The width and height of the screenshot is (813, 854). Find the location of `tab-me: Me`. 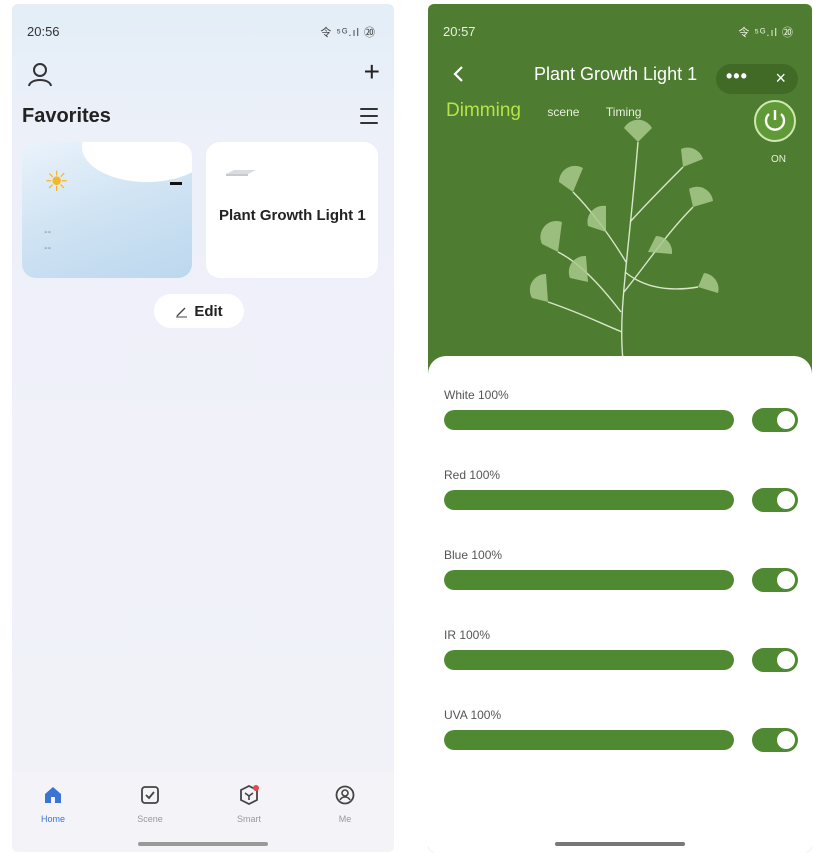

tab-me: Me is located at coordinates (345, 804).